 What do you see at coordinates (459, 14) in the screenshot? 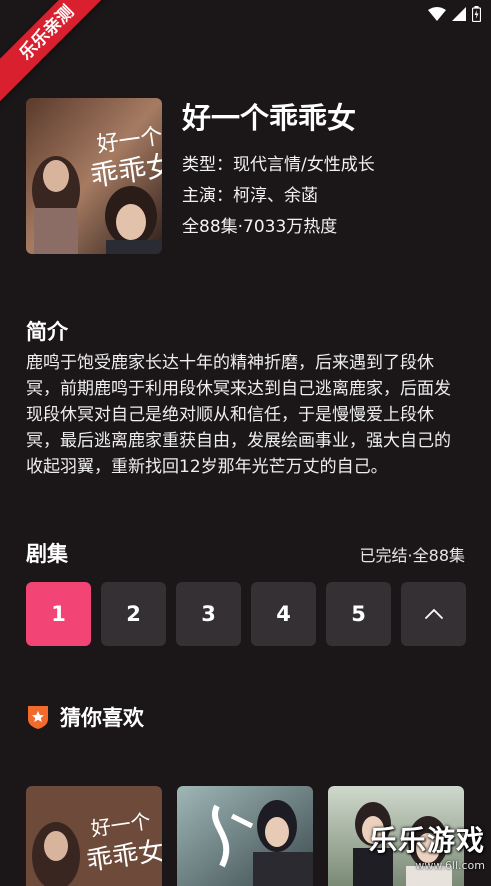
I see `signal-icon` at bounding box center [459, 14].